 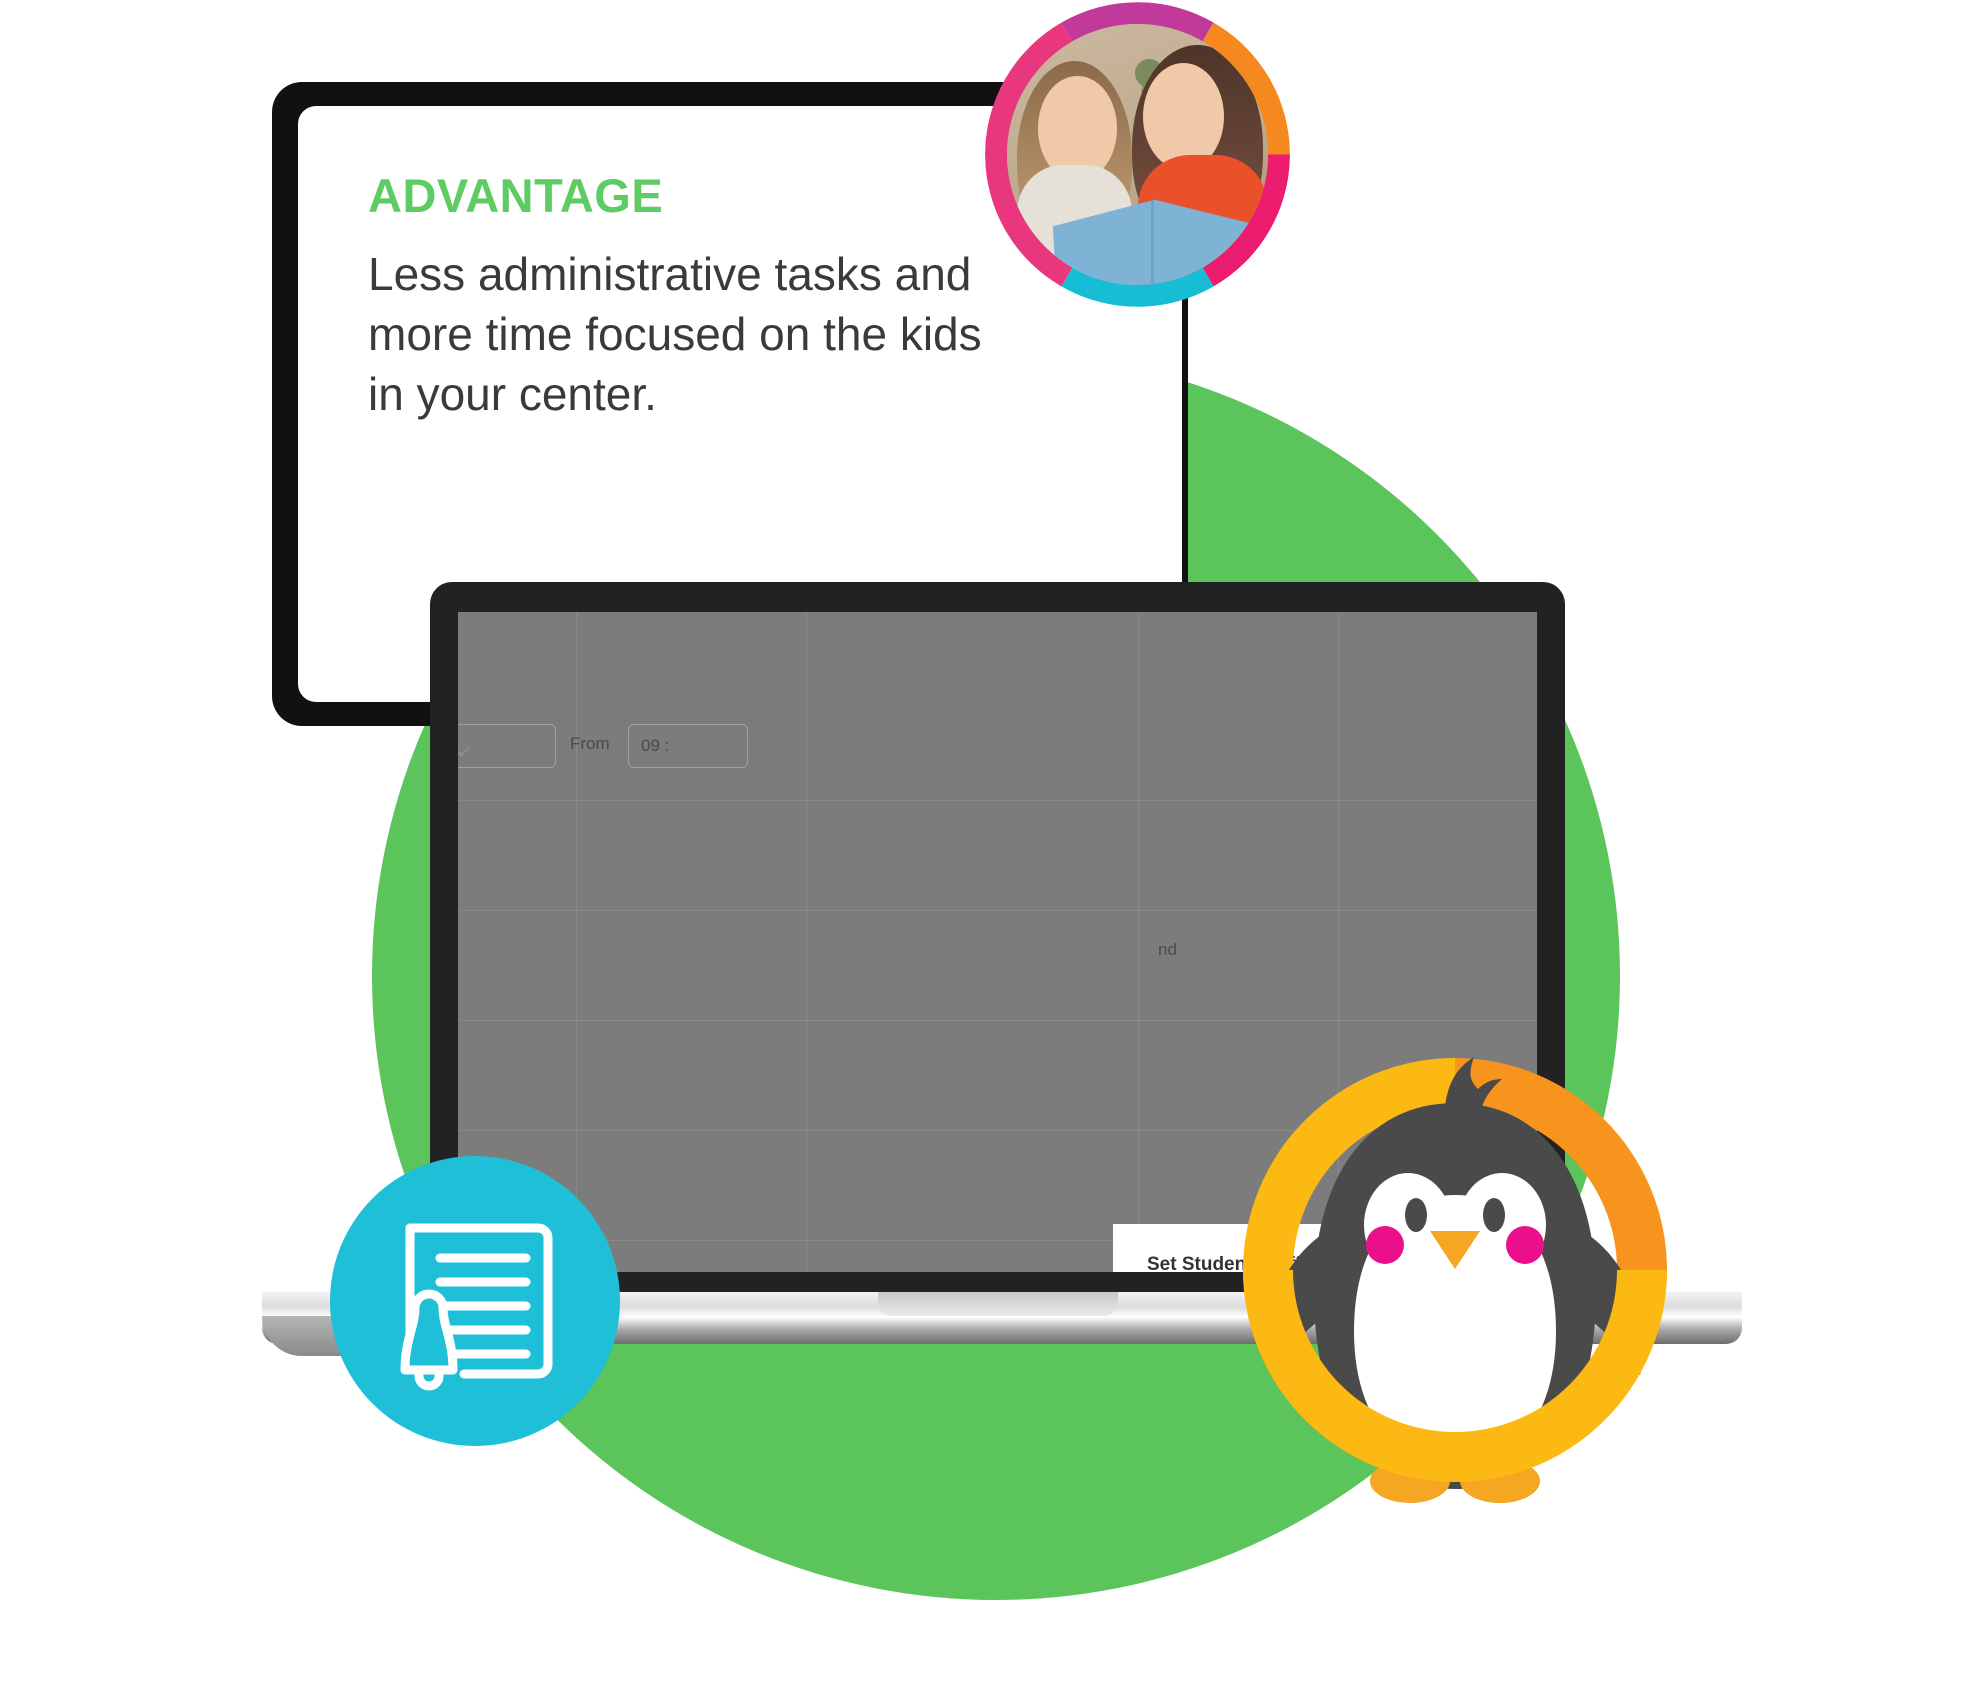 I want to click on notification-badge, so click(x=475, y=1301).